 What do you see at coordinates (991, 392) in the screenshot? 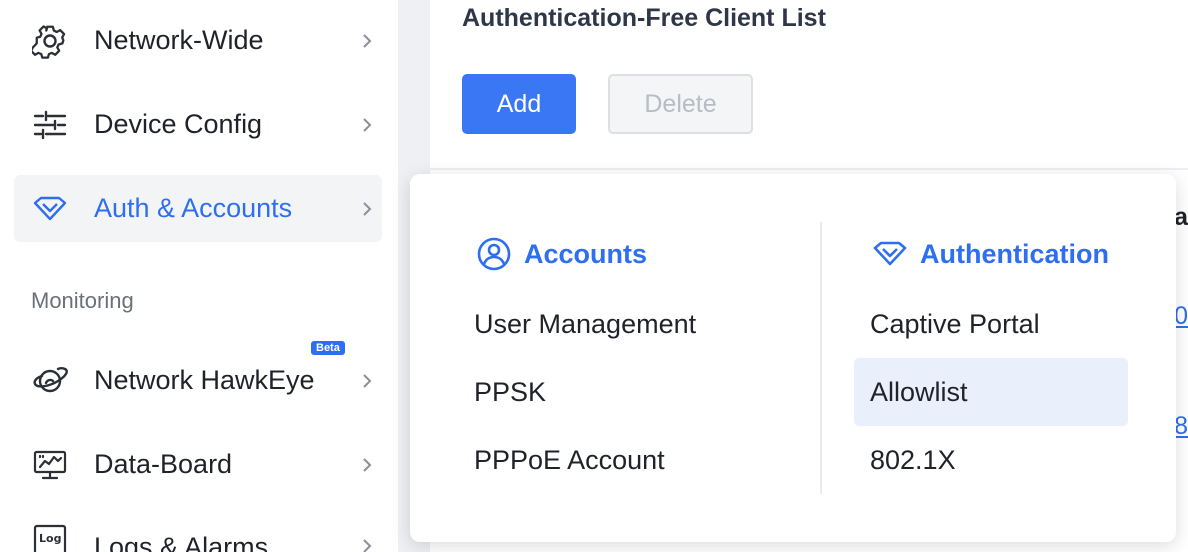
I see `menu-item-allowlist: Allowlist` at bounding box center [991, 392].